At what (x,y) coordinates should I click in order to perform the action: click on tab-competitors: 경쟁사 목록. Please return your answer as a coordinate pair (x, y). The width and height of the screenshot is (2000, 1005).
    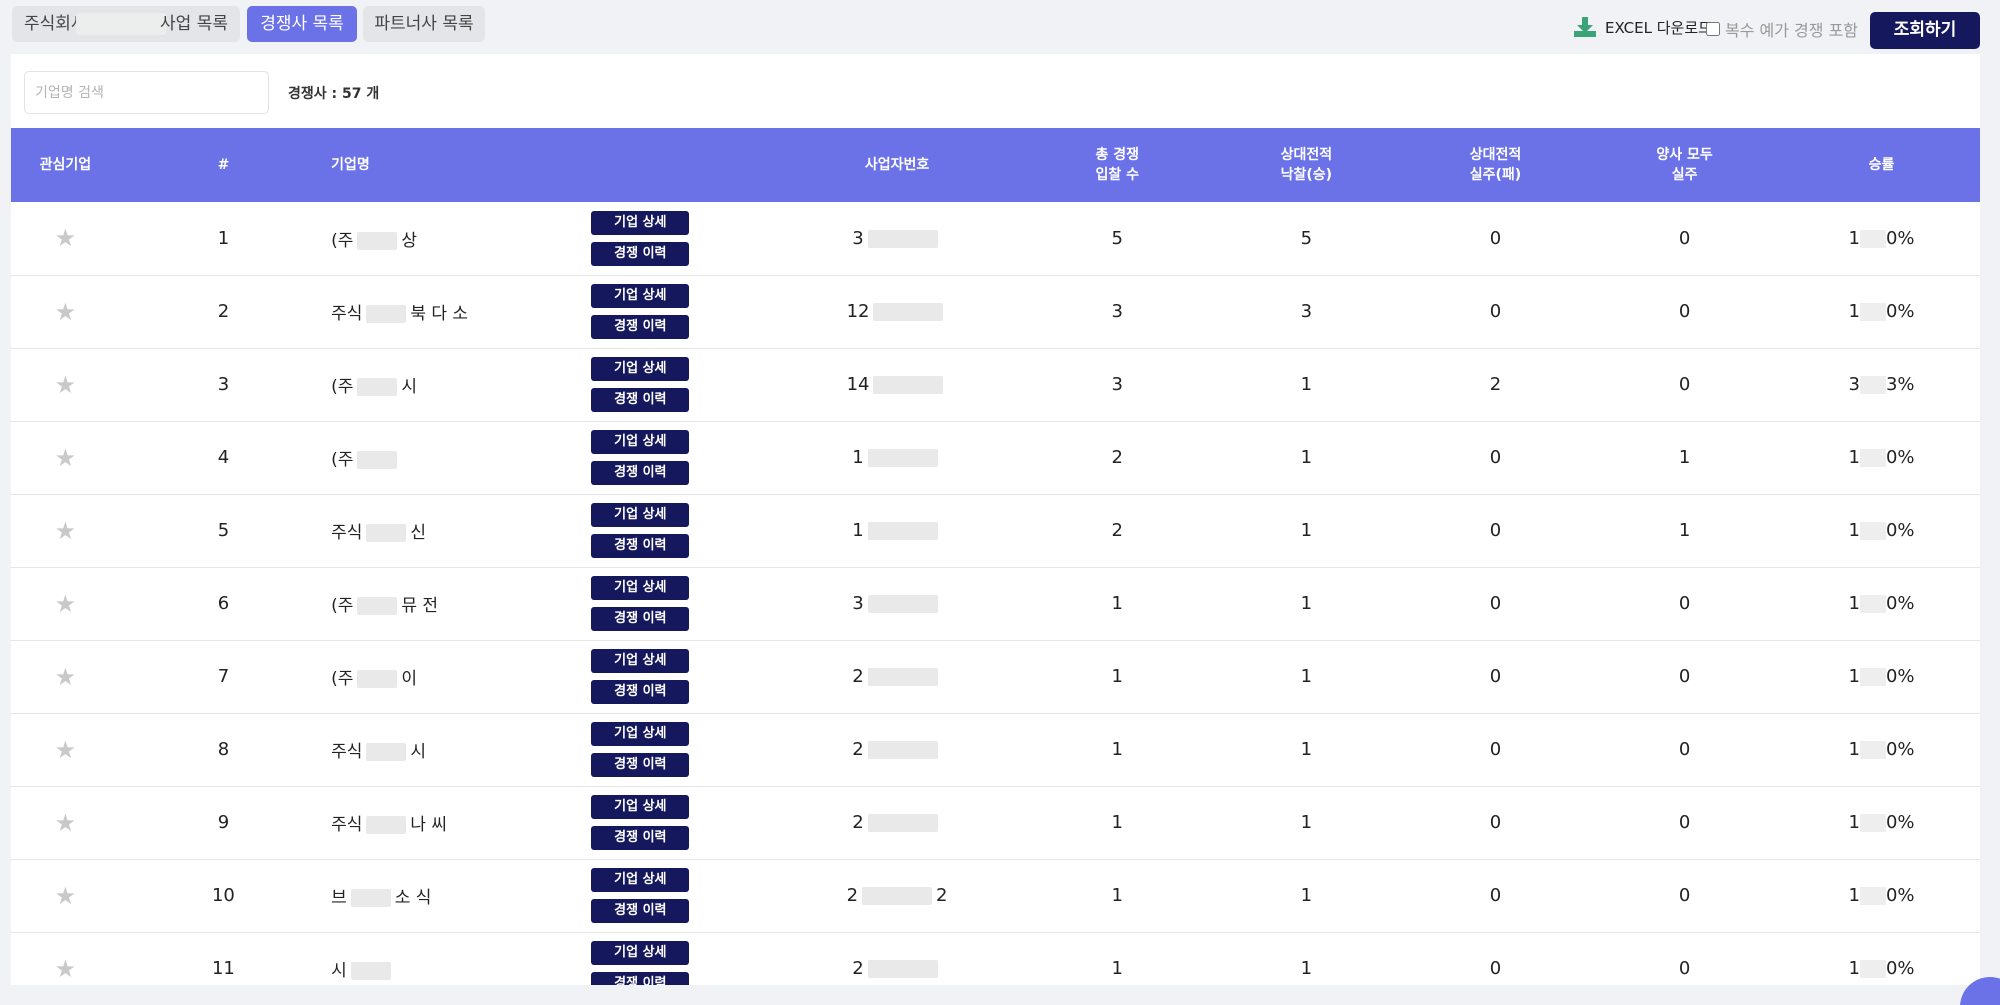
    Looking at the image, I should click on (302, 24).